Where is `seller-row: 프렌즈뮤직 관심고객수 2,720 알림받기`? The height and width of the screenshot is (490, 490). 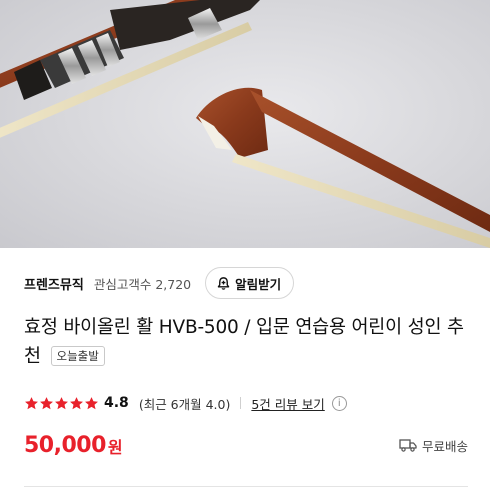 seller-row: 프렌즈뮤직 관심고객수 2,720 알림받기 is located at coordinates (249, 283).